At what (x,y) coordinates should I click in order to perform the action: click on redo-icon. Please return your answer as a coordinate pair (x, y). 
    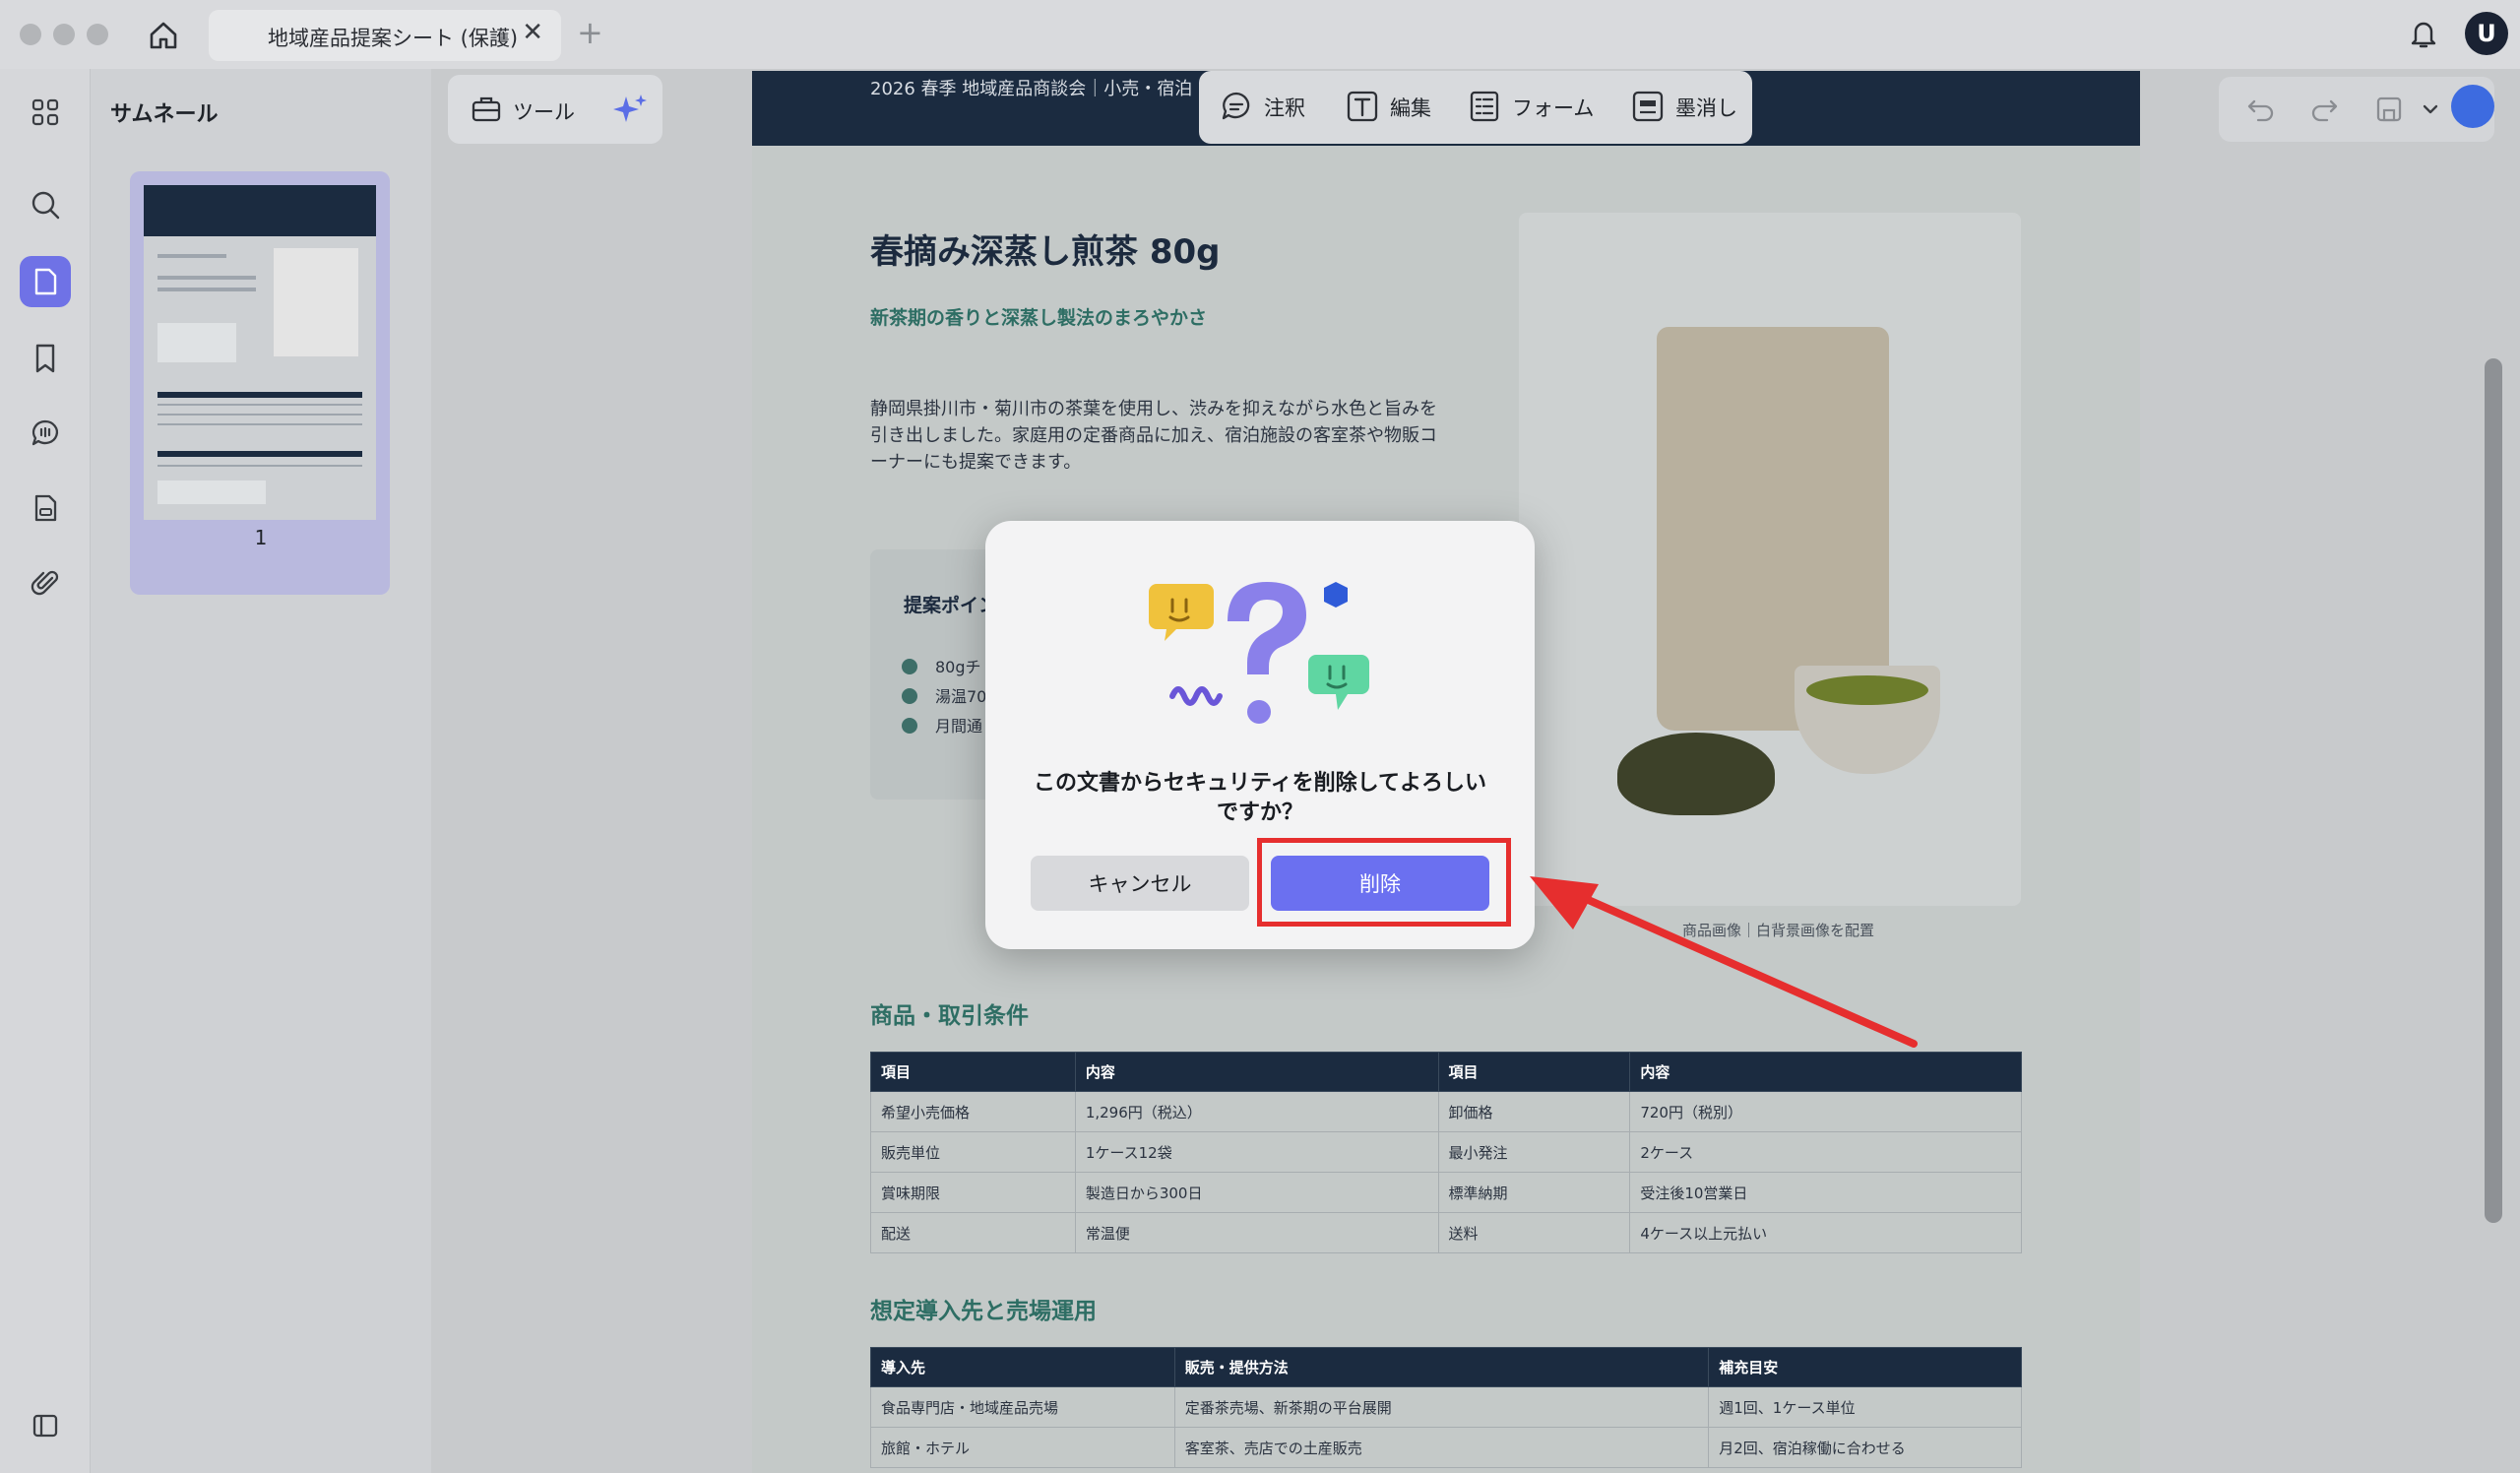
    Looking at the image, I should click on (2324, 109).